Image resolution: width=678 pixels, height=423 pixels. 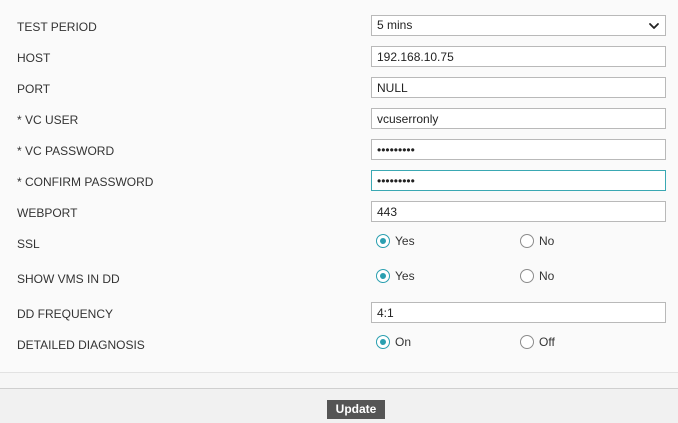 What do you see at coordinates (339, 120) in the screenshot?
I see `row-vc-user: * VC USER` at bounding box center [339, 120].